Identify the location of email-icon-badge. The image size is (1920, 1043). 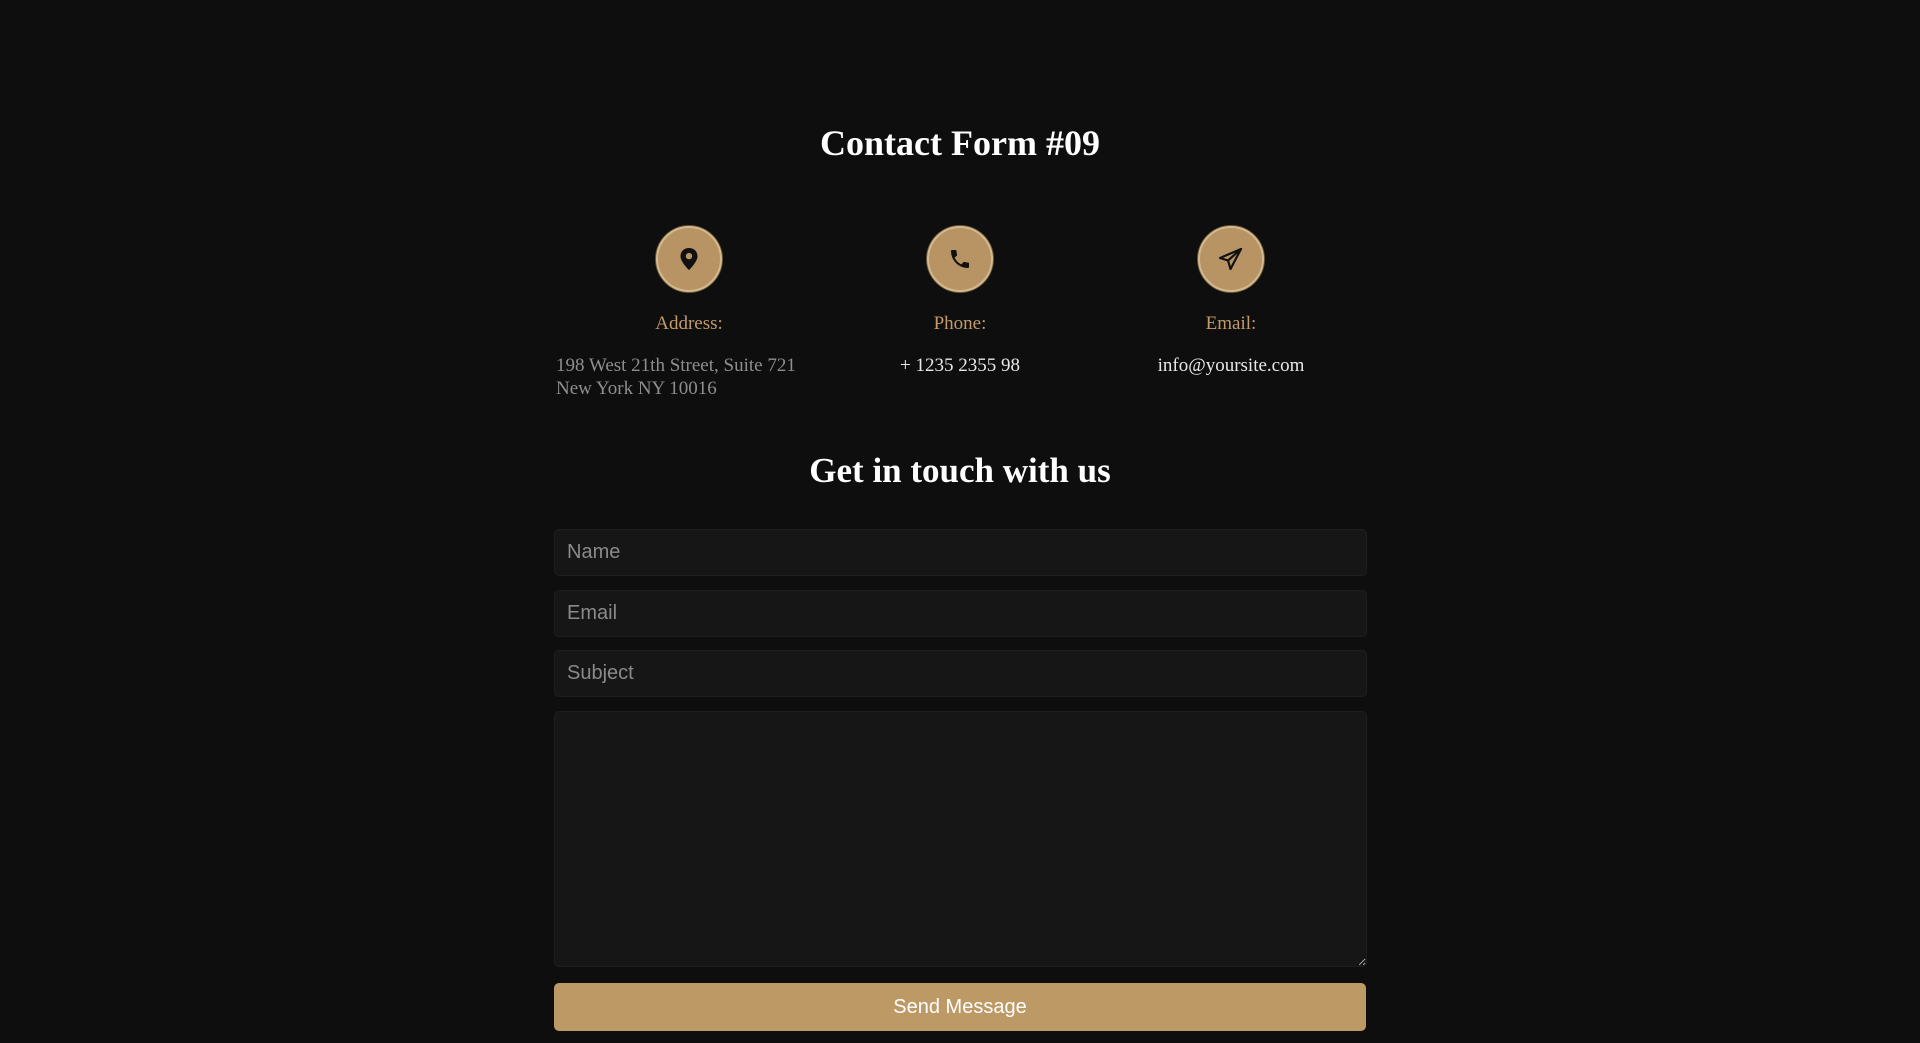
(1231, 259).